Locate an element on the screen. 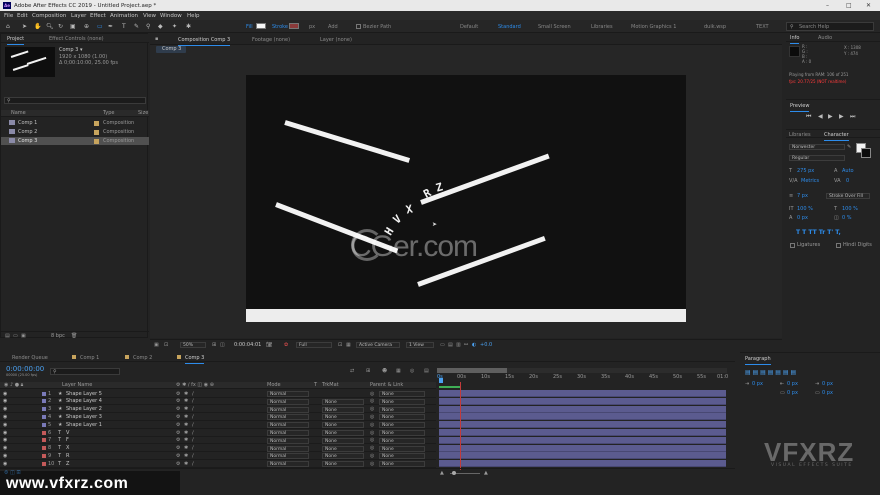 The height and width of the screenshot is (495, 880). magnification-icon: ⊡ is located at coordinates (166, 345).